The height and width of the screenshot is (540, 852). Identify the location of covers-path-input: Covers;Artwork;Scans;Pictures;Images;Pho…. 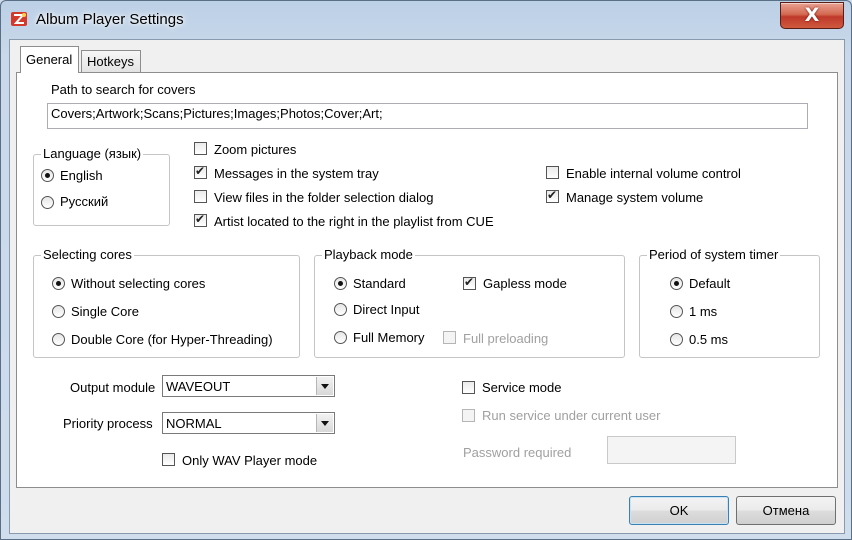
(427, 116).